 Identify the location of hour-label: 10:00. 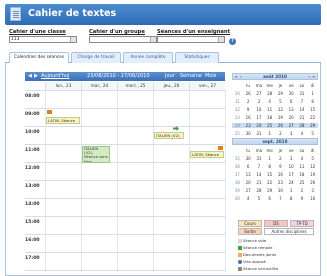
(32, 132).